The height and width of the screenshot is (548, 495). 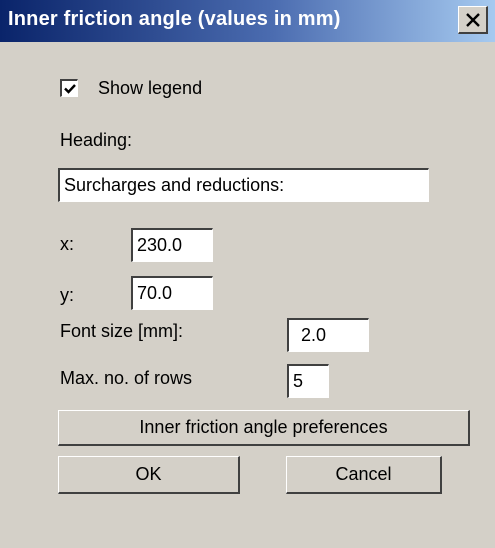 I want to click on close-icon, so click(x=473, y=20).